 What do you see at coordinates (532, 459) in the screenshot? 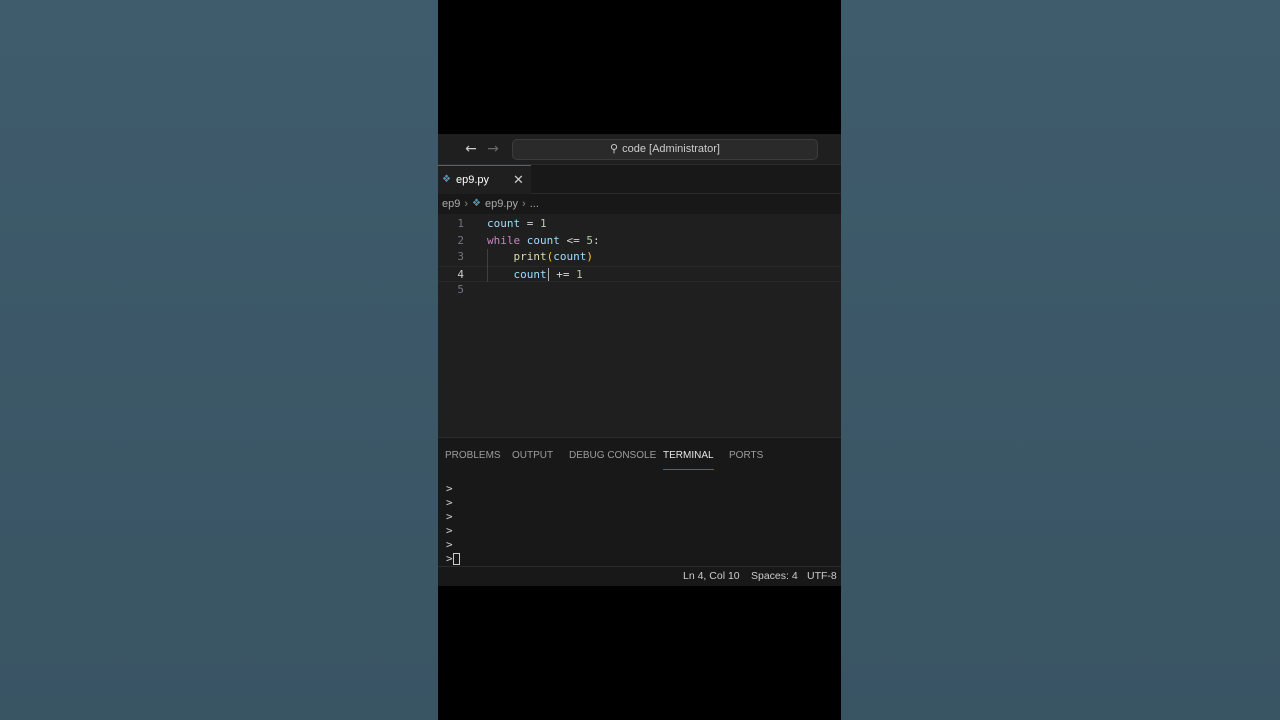
I see `tab-output: OUTPUT` at bounding box center [532, 459].